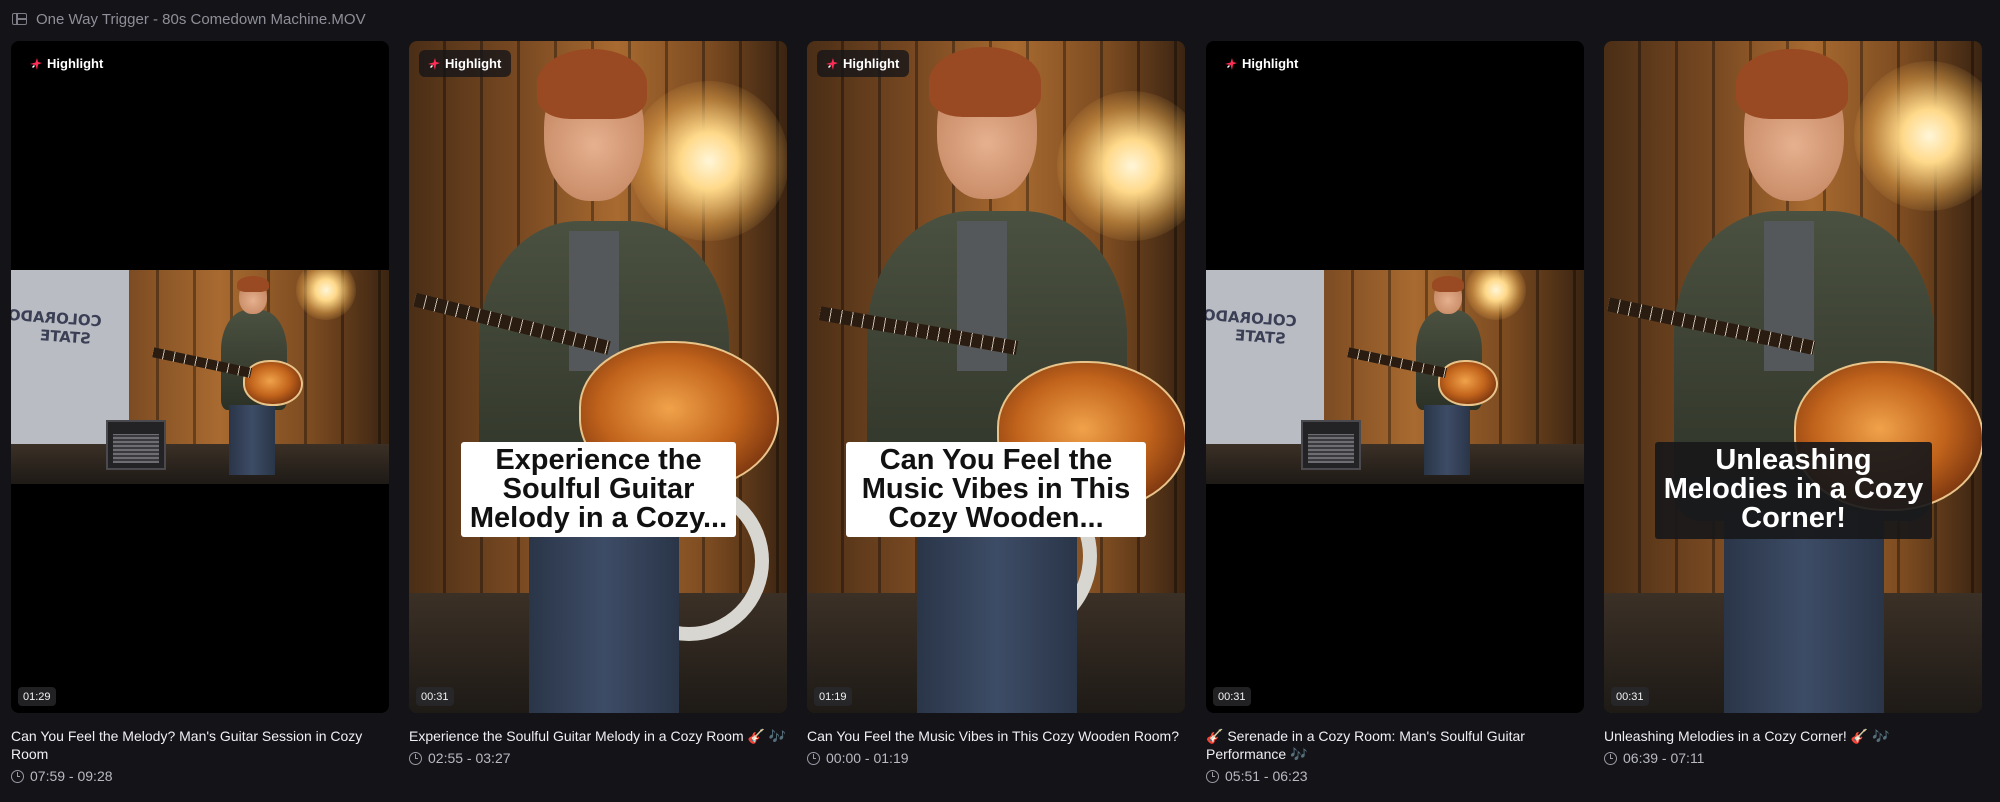 The width and height of the screenshot is (2000, 802). What do you see at coordinates (71, 776) in the screenshot?
I see `time-range-text: 07:59 - 09:28` at bounding box center [71, 776].